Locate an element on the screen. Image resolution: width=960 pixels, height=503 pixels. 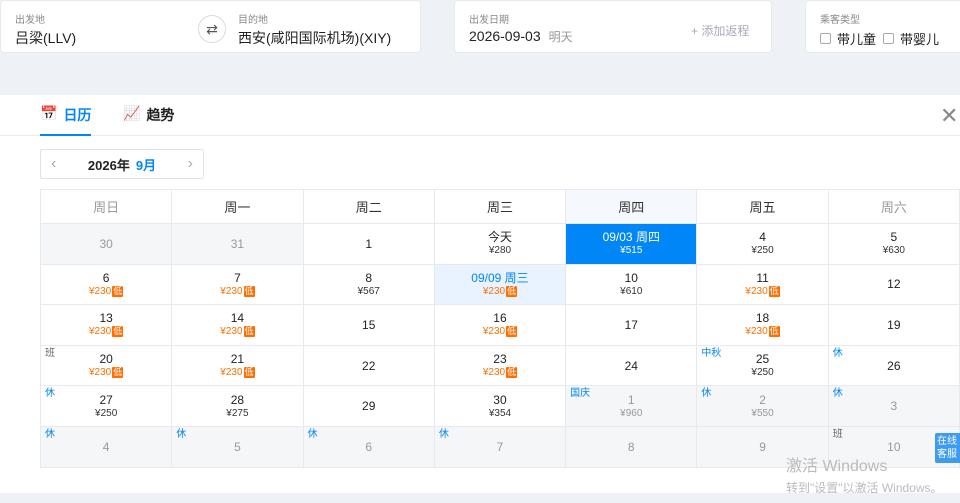
depart-value: 2026-09-03 明天 is located at coordinates (521, 36).